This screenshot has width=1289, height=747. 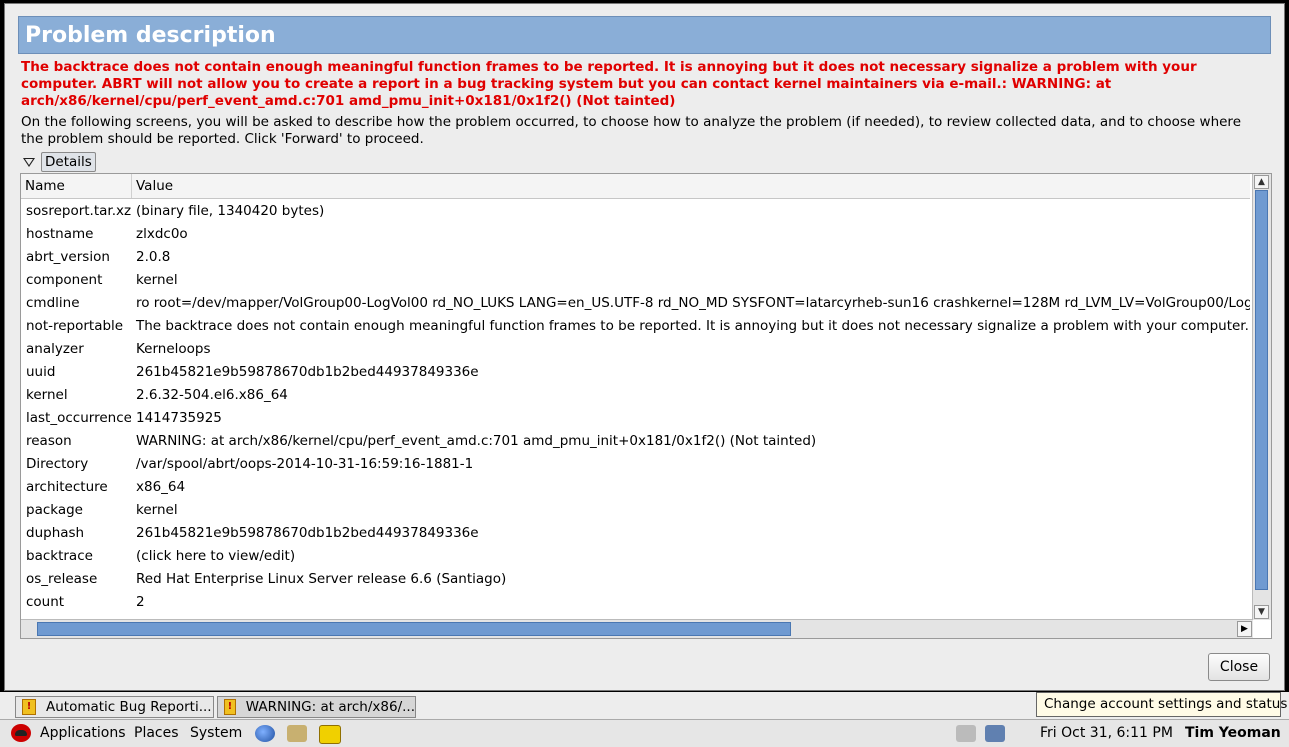 I want to click on row-name: Directory, so click(x=57, y=464).